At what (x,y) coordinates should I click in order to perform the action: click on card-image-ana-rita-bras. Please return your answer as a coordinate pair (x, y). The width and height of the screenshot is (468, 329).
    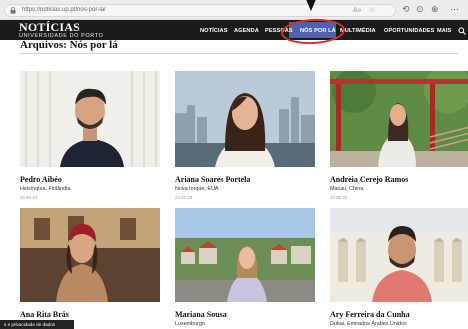
    Looking at the image, I should click on (90, 255).